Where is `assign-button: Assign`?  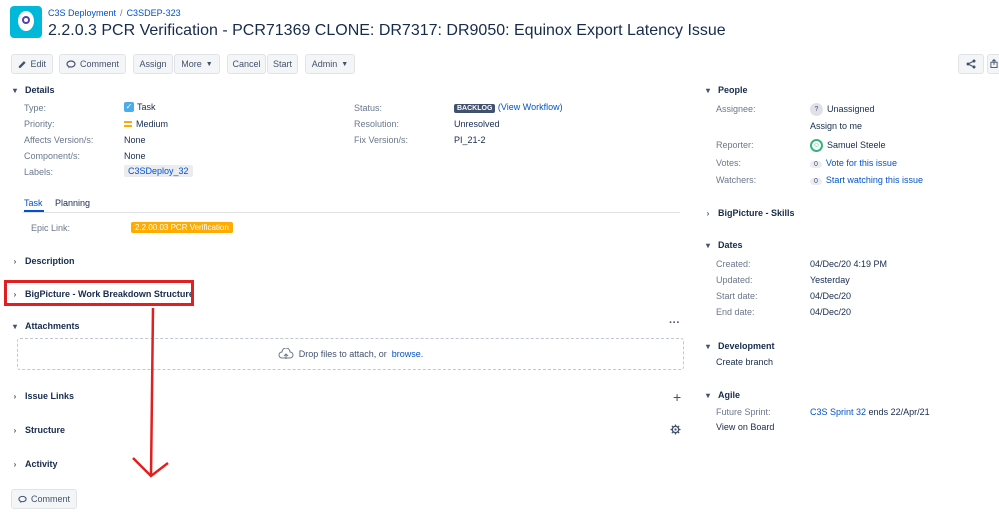
assign-button: Assign is located at coordinates (153, 64).